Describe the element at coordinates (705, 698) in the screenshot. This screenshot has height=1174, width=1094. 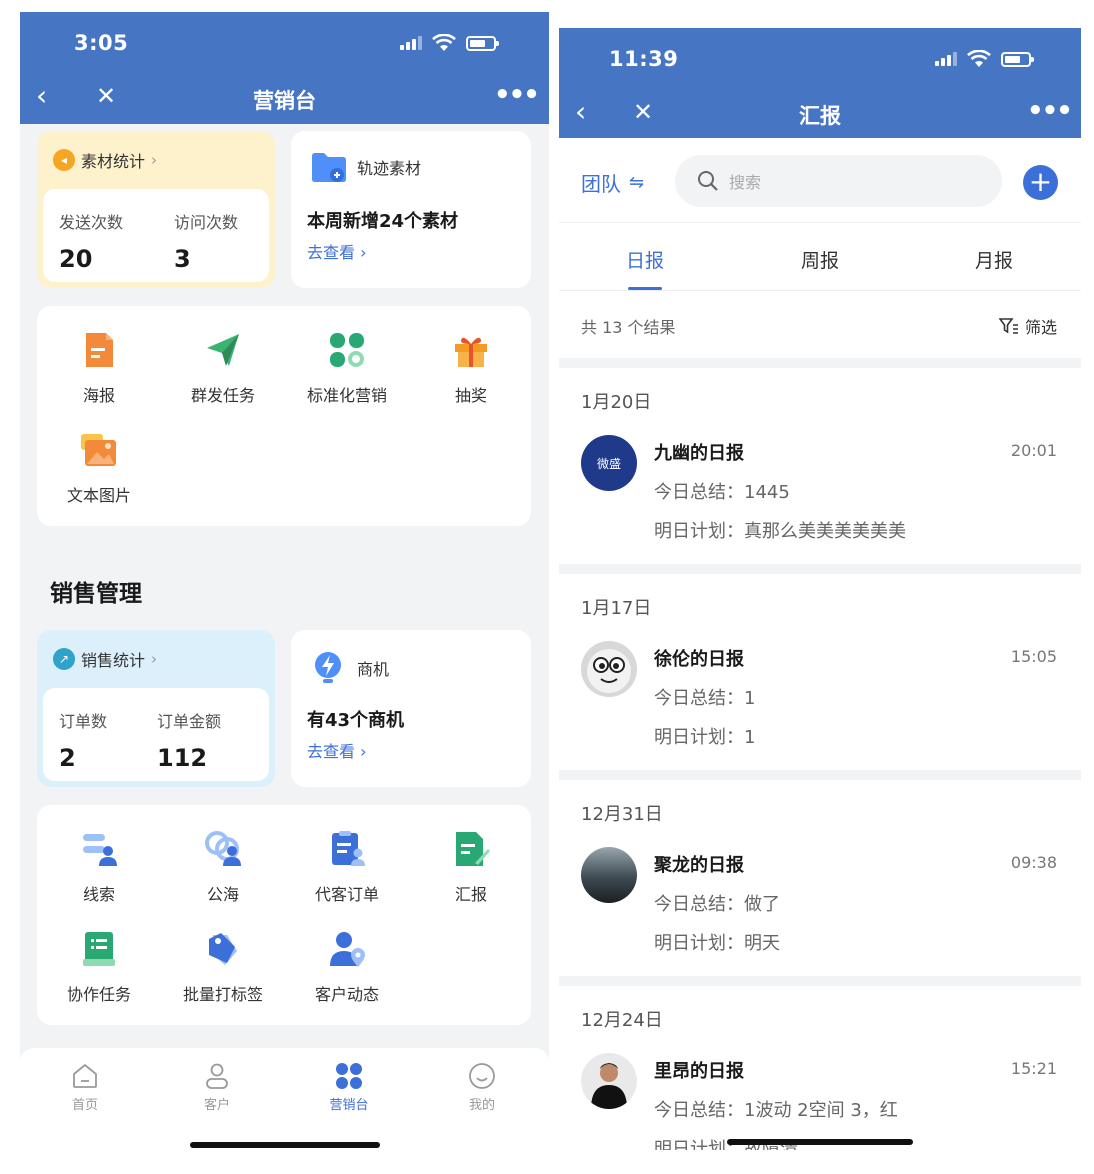
I see `report-summary: 今日总结：1` at that location.